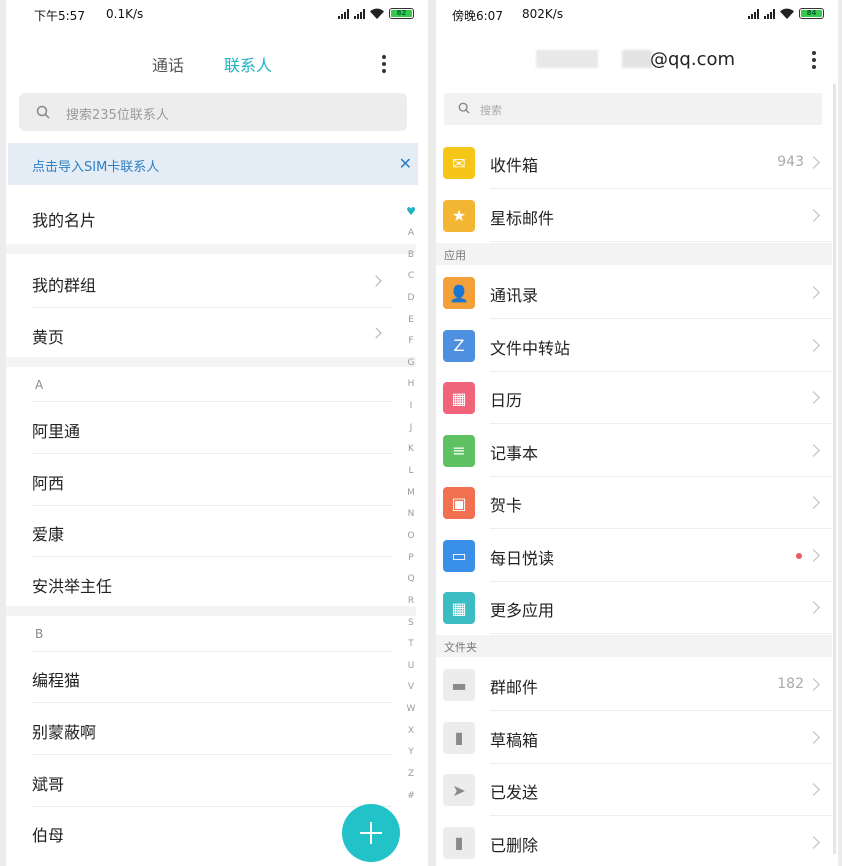  I want to click on mail-list-item: ▭ 每日悦读, so click(634, 556).